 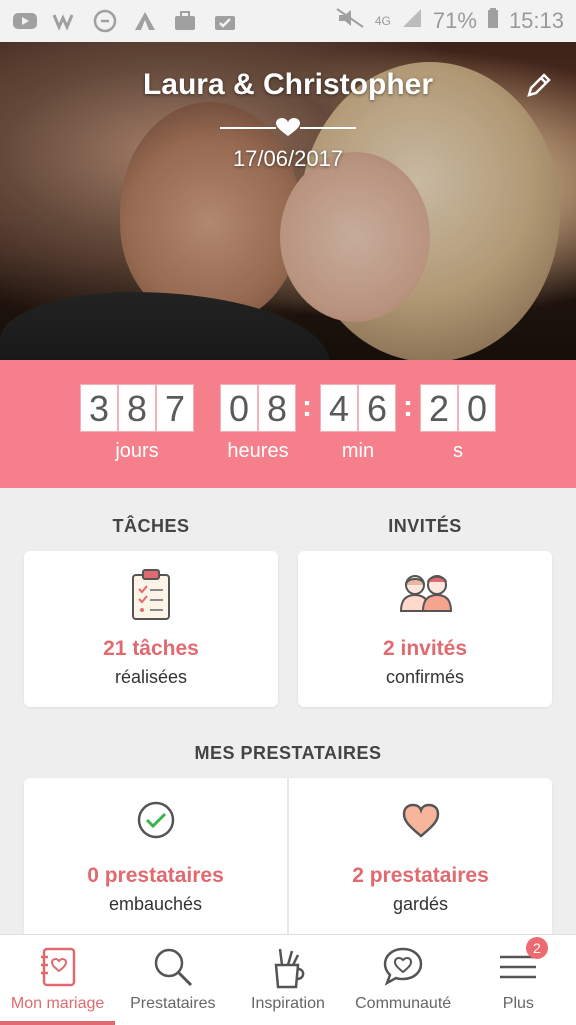 I want to click on nav-label: Plus, so click(x=518, y=1003).